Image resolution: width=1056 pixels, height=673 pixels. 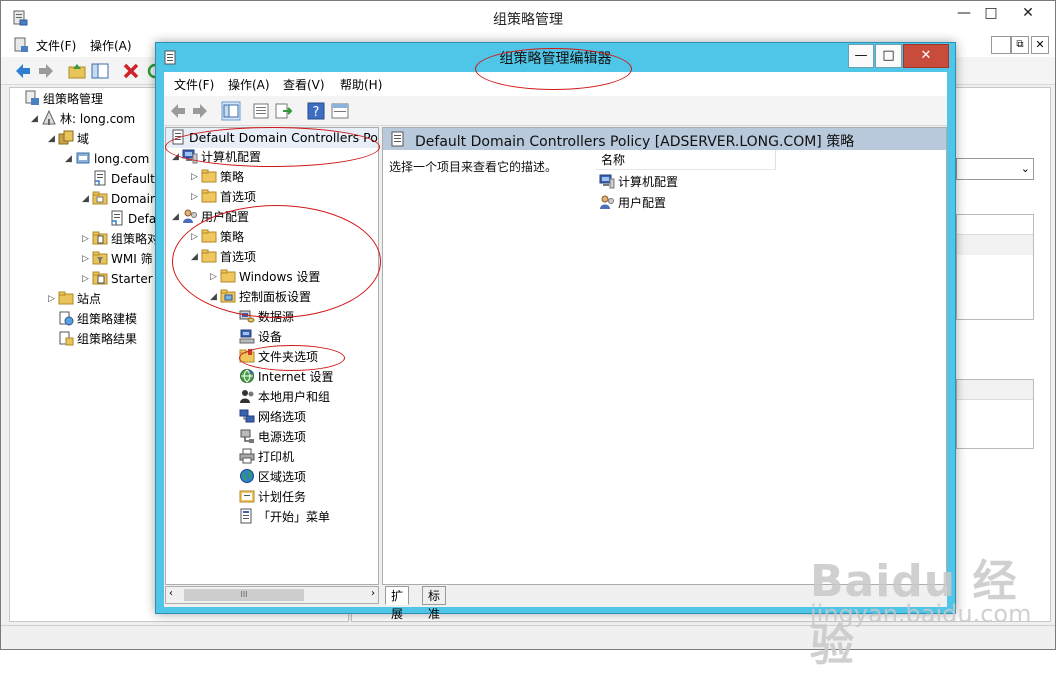 I want to click on scroll-thumb: III, so click(x=244, y=595).